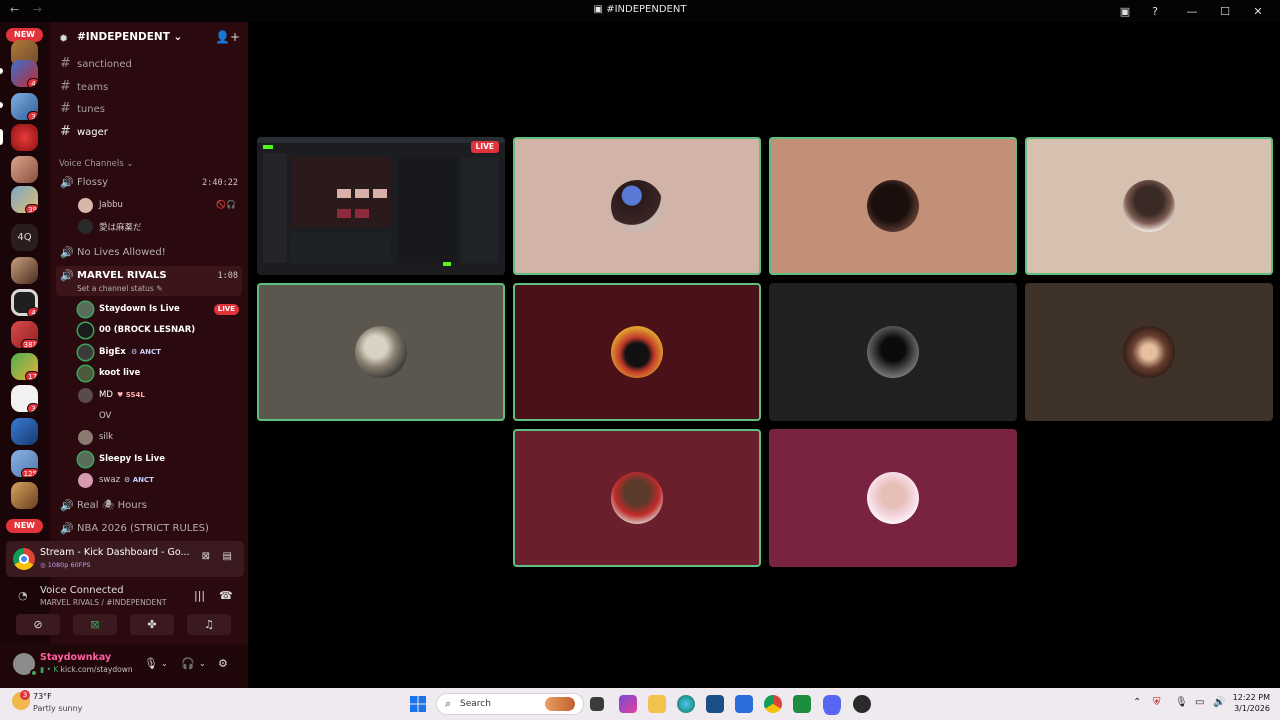 This screenshot has height=720, width=1280. I want to click on stop-stream-icon: ⊠, so click(206, 556).